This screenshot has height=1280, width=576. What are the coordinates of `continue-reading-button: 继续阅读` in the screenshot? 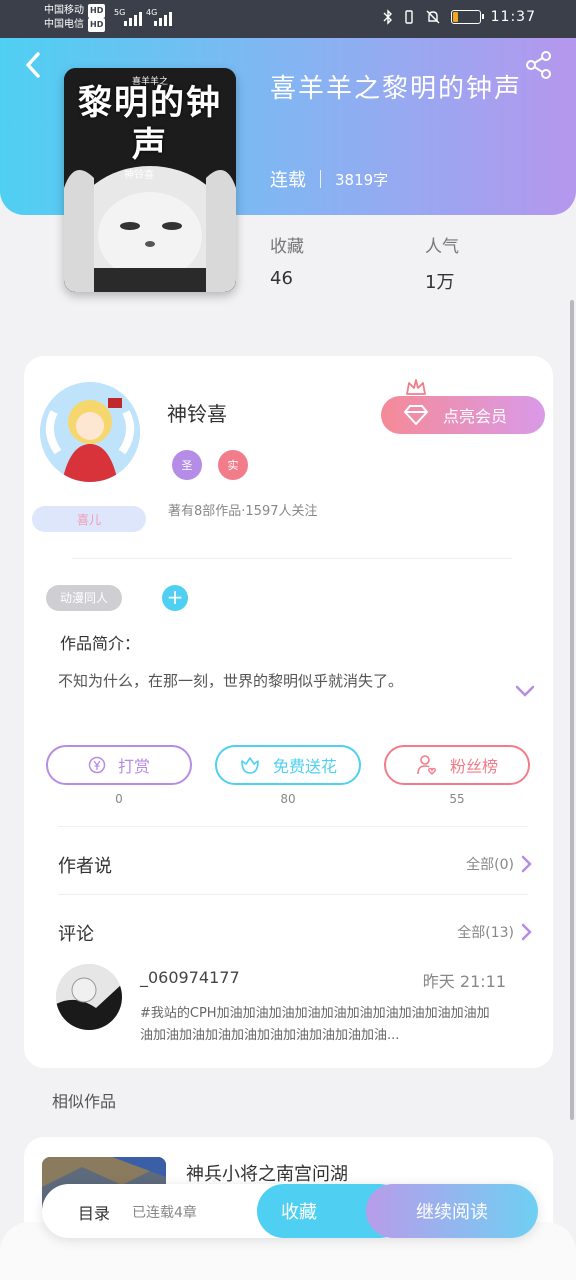 It's located at (452, 1211).